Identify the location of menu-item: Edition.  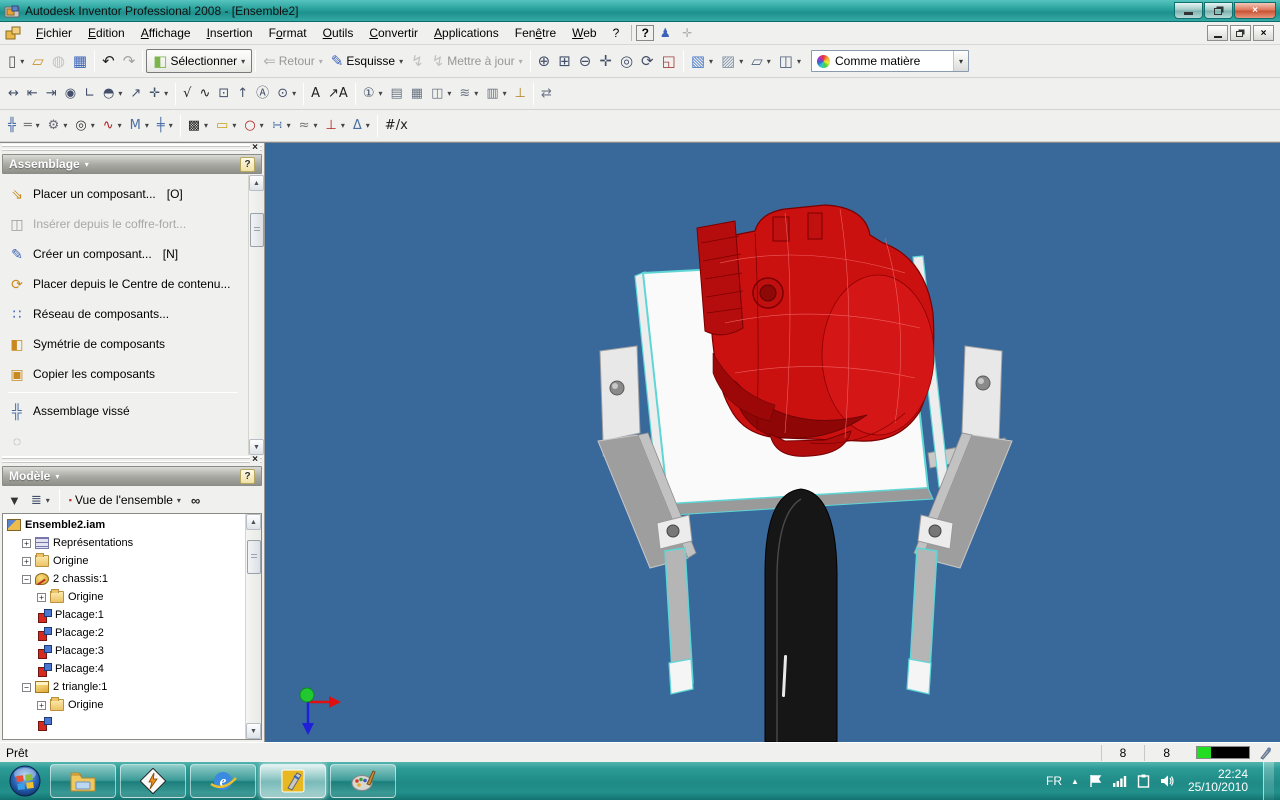
(106, 33).